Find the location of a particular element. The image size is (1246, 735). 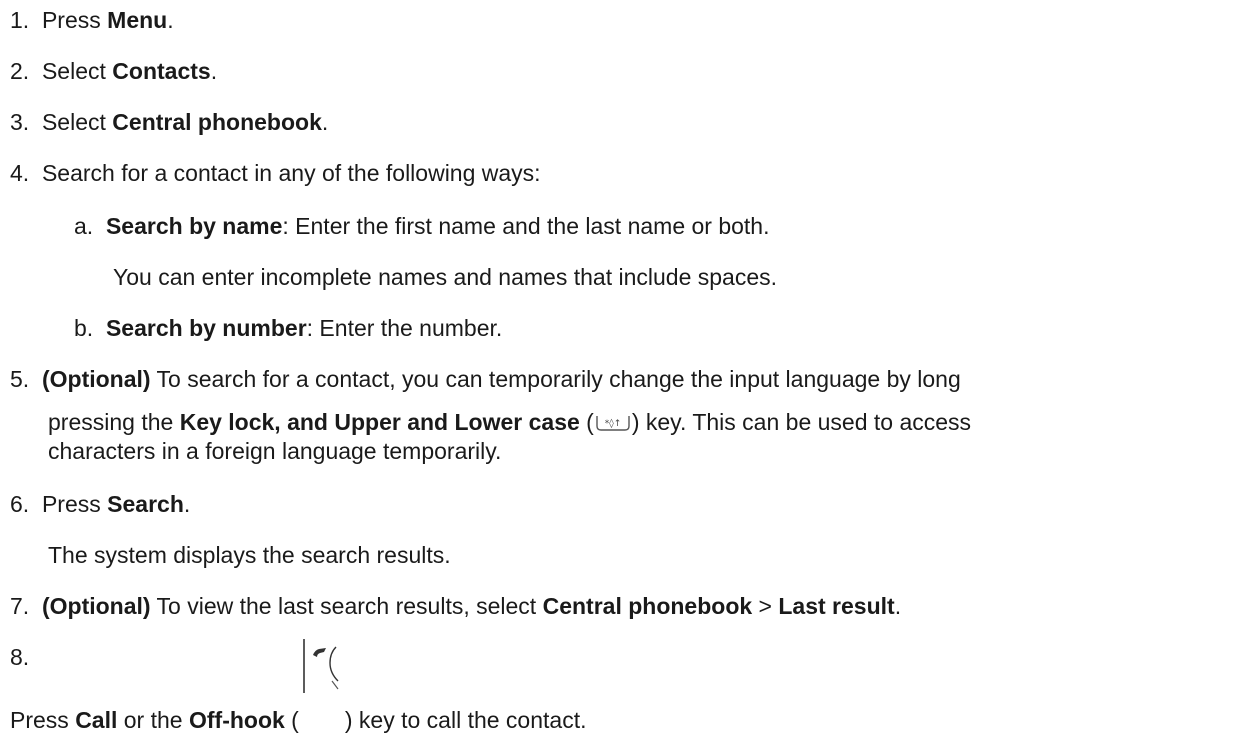

search-by-number-term: Search by number is located at coordinates (206, 328).